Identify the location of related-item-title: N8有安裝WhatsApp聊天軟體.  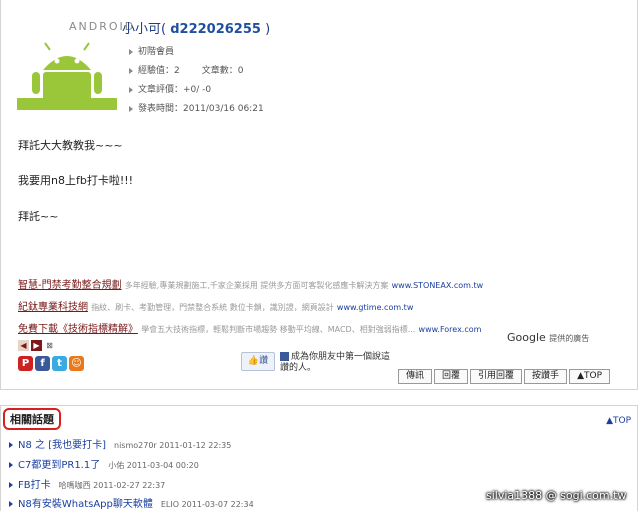
(85, 504).